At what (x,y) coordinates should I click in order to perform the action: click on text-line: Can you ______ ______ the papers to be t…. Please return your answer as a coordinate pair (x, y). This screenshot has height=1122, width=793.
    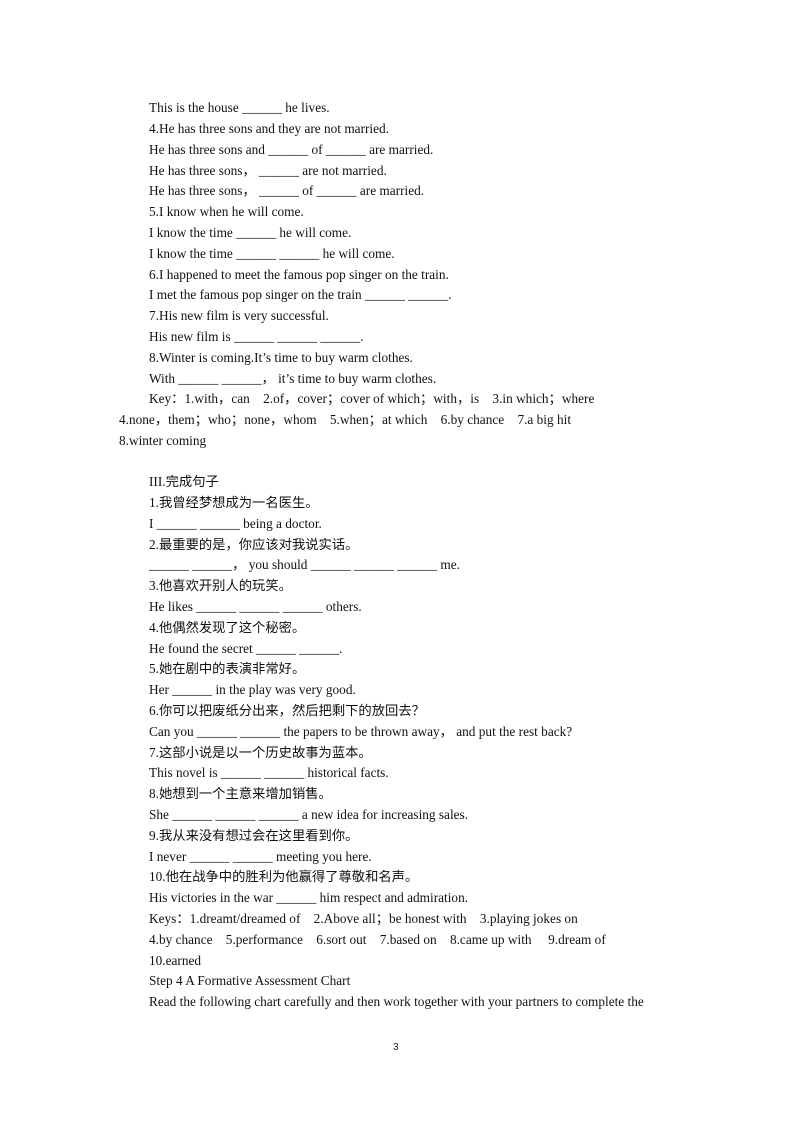
    Looking at the image, I should click on (361, 731).